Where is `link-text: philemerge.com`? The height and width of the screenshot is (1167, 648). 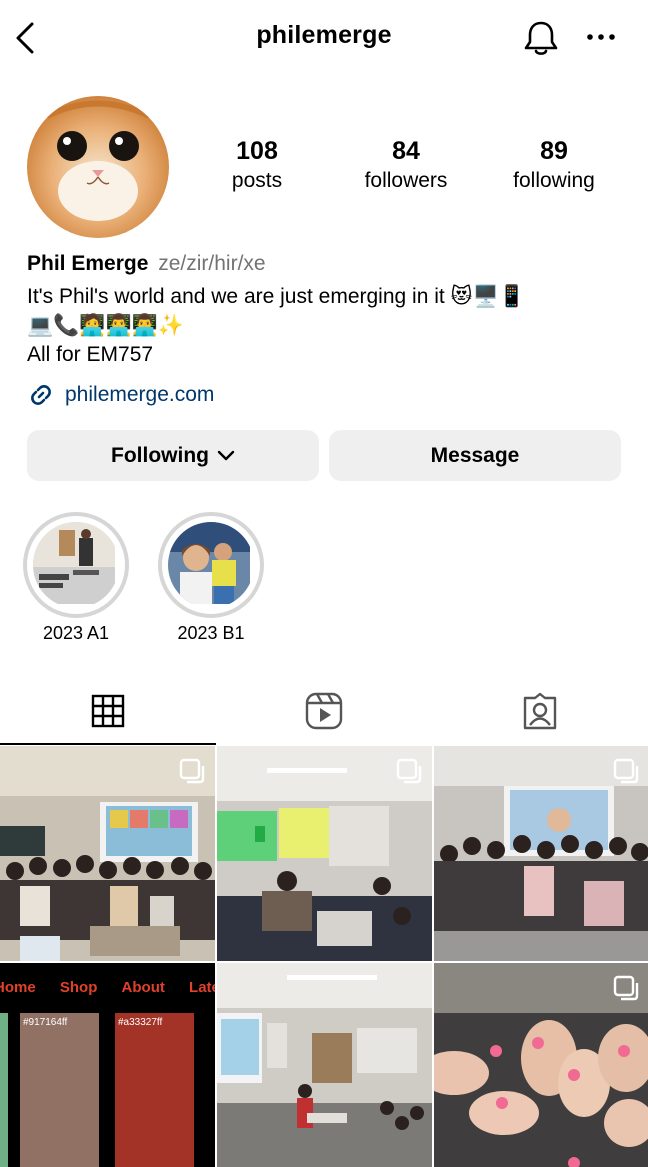
link-text: philemerge.com is located at coordinates (139, 395).